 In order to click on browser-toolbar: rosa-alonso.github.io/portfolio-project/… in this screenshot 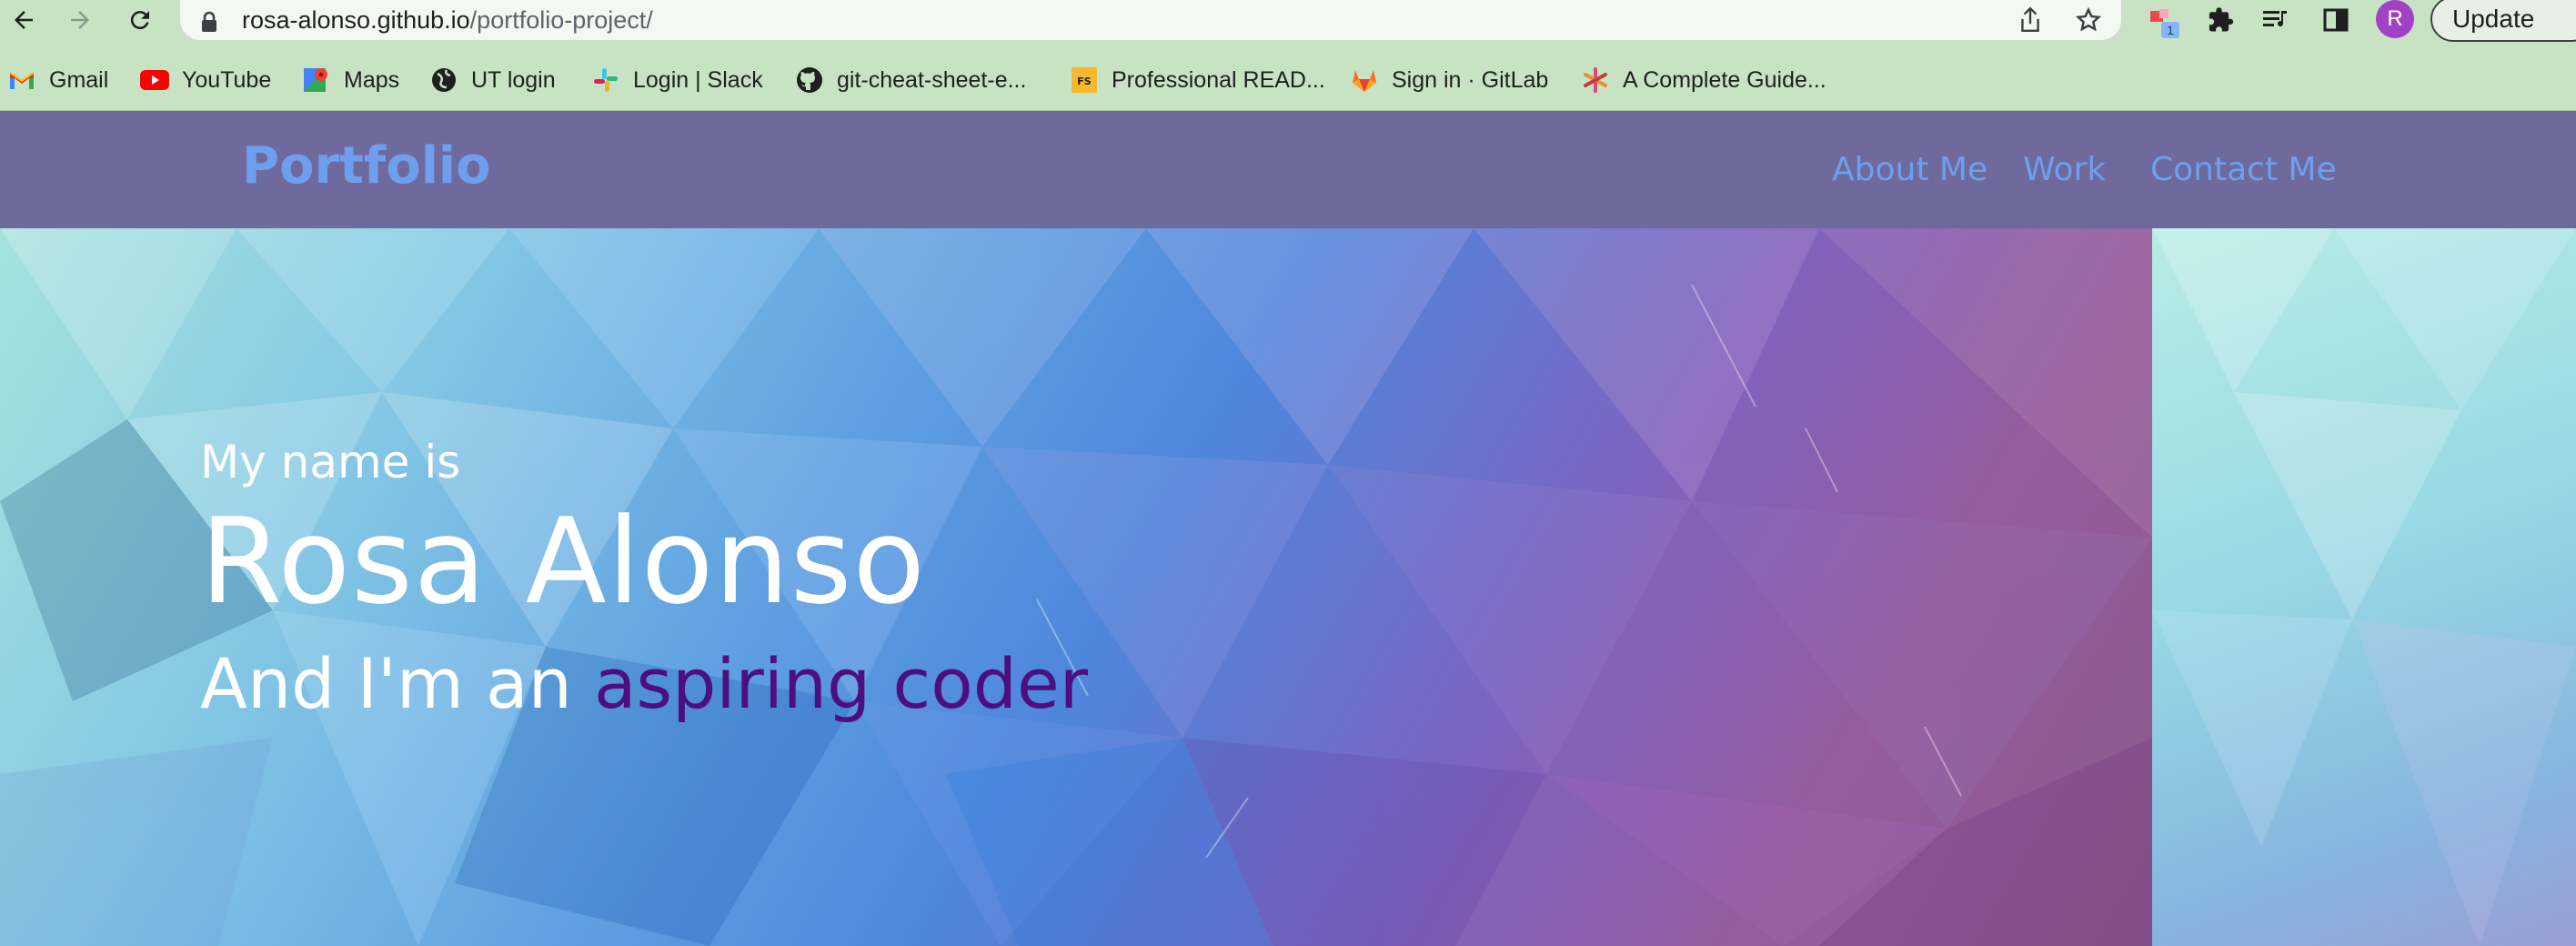, I will do `click(1288, 21)`.